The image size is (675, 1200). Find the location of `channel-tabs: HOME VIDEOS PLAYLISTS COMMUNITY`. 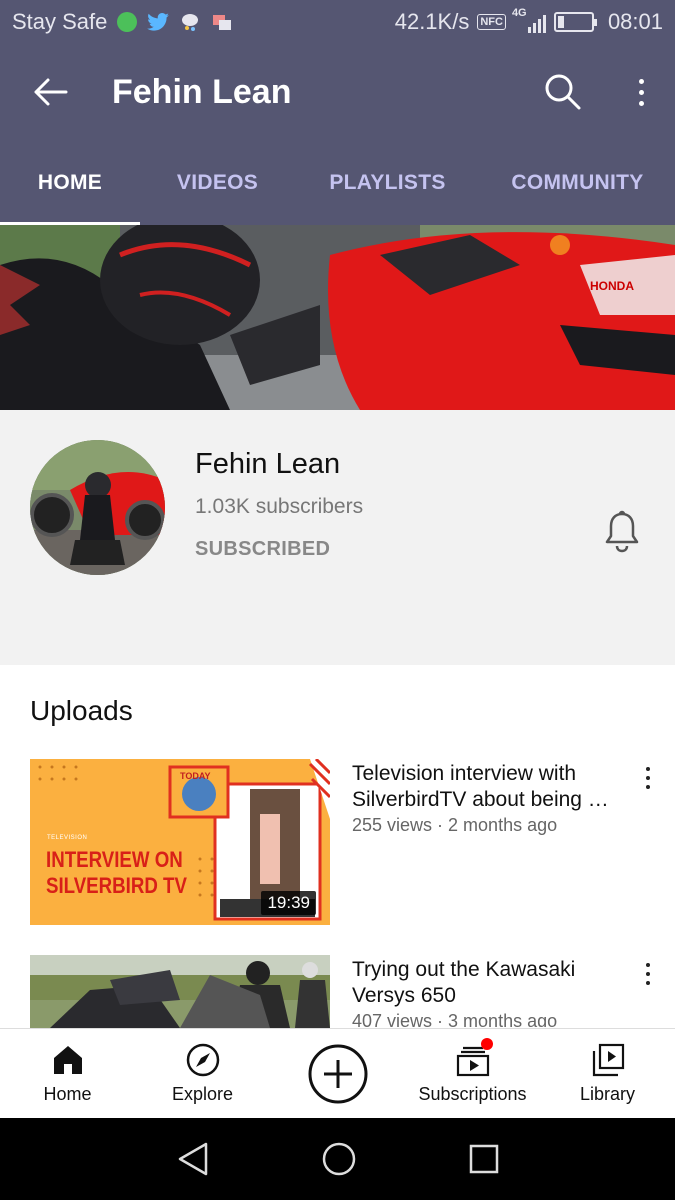

channel-tabs: HOME VIDEOS PLAYLISTS COMMUNITY is located at coordinates (337, 182).